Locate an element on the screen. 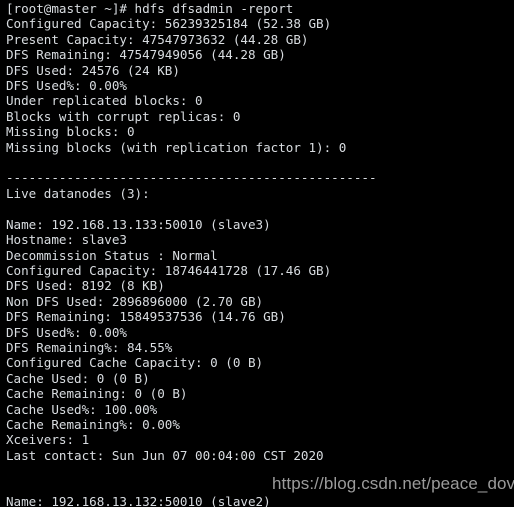 The image size is (514, 507). terminal-line: Present Capacity: 47547973632 (44.28 GB) is located at coordinates (157, 39).